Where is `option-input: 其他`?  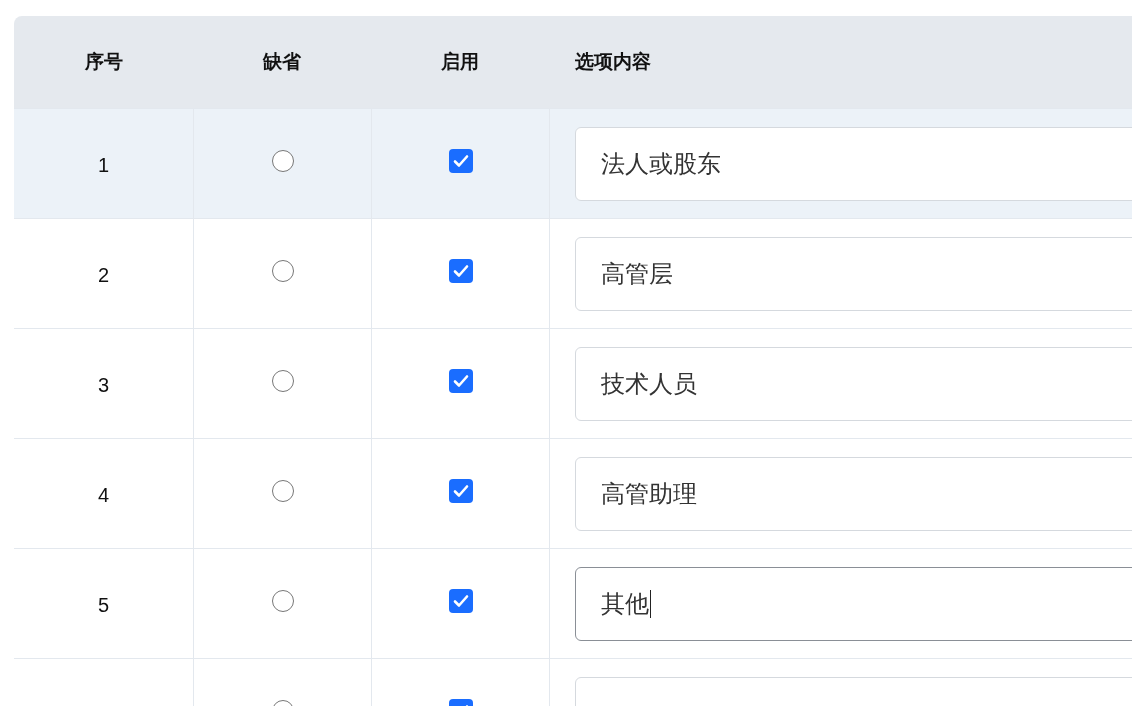
option-input: 其他 is located at coordinates (853, 603).